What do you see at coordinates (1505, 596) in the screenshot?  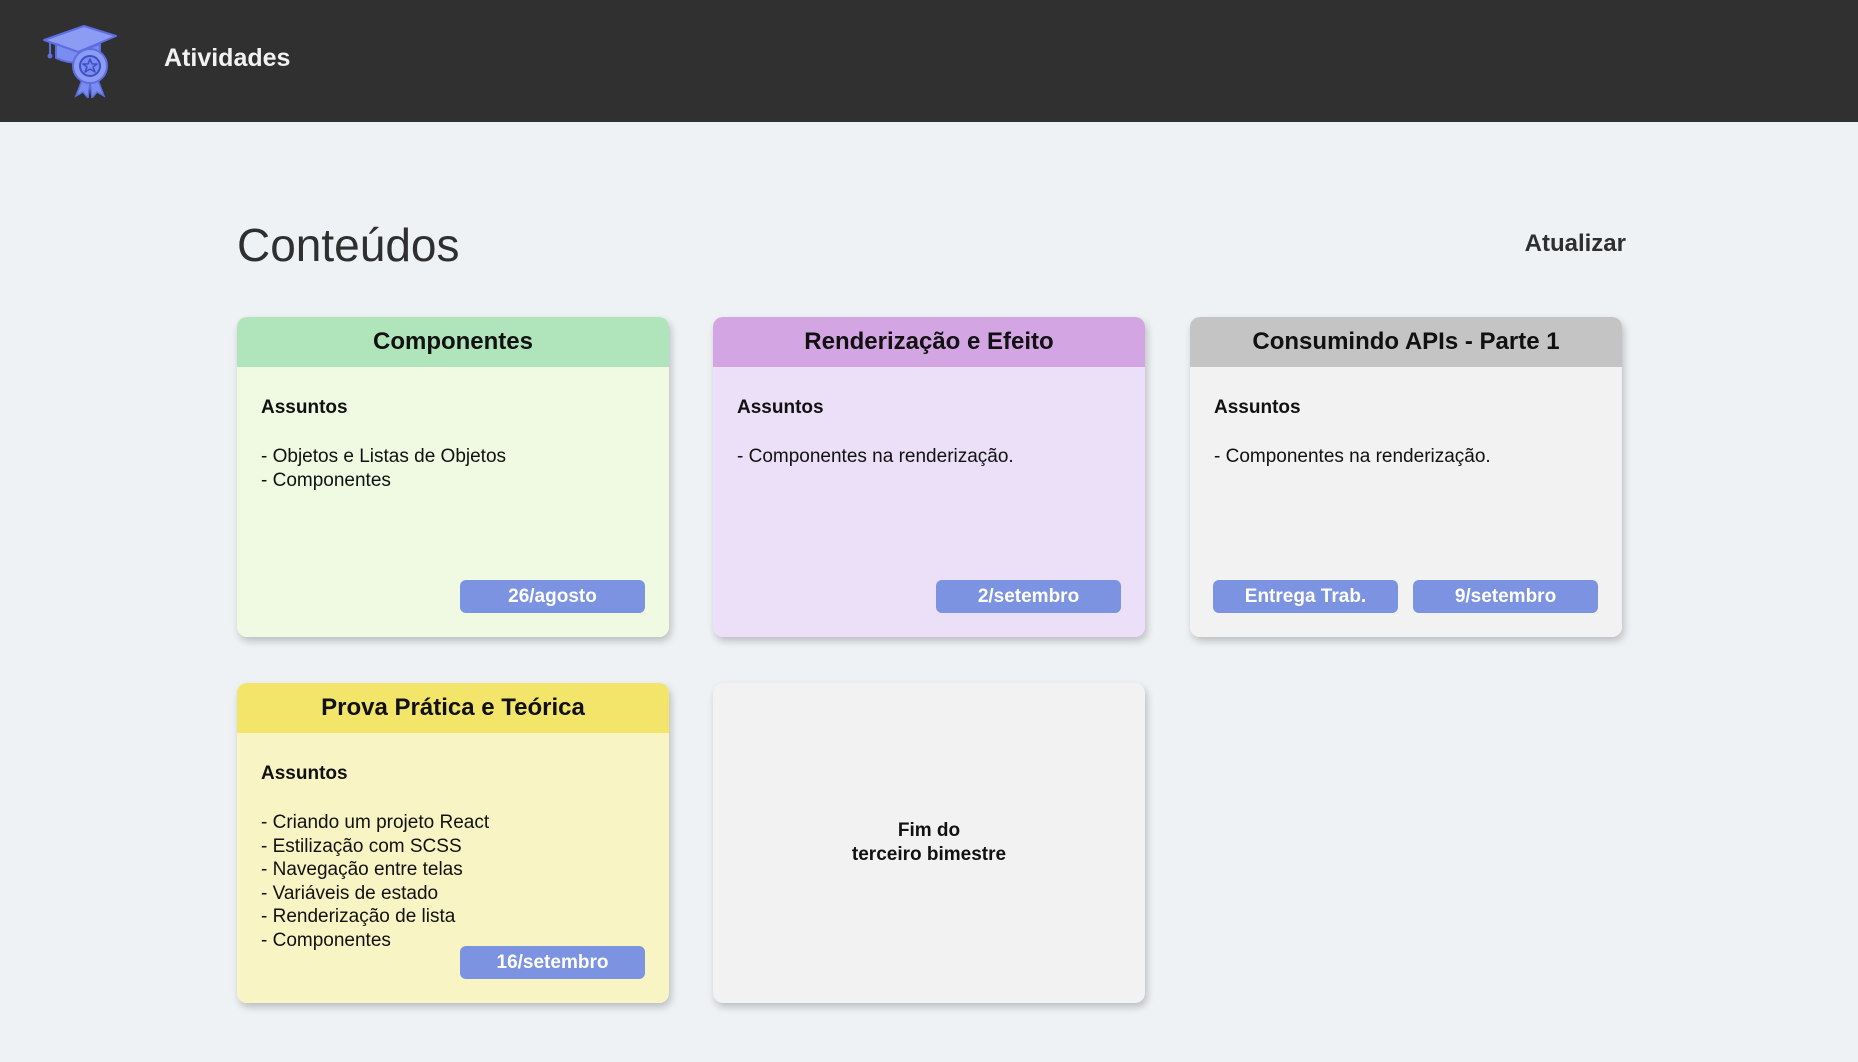 I see `date-badge: 9/setembro` at bounding box center [1505, 596].